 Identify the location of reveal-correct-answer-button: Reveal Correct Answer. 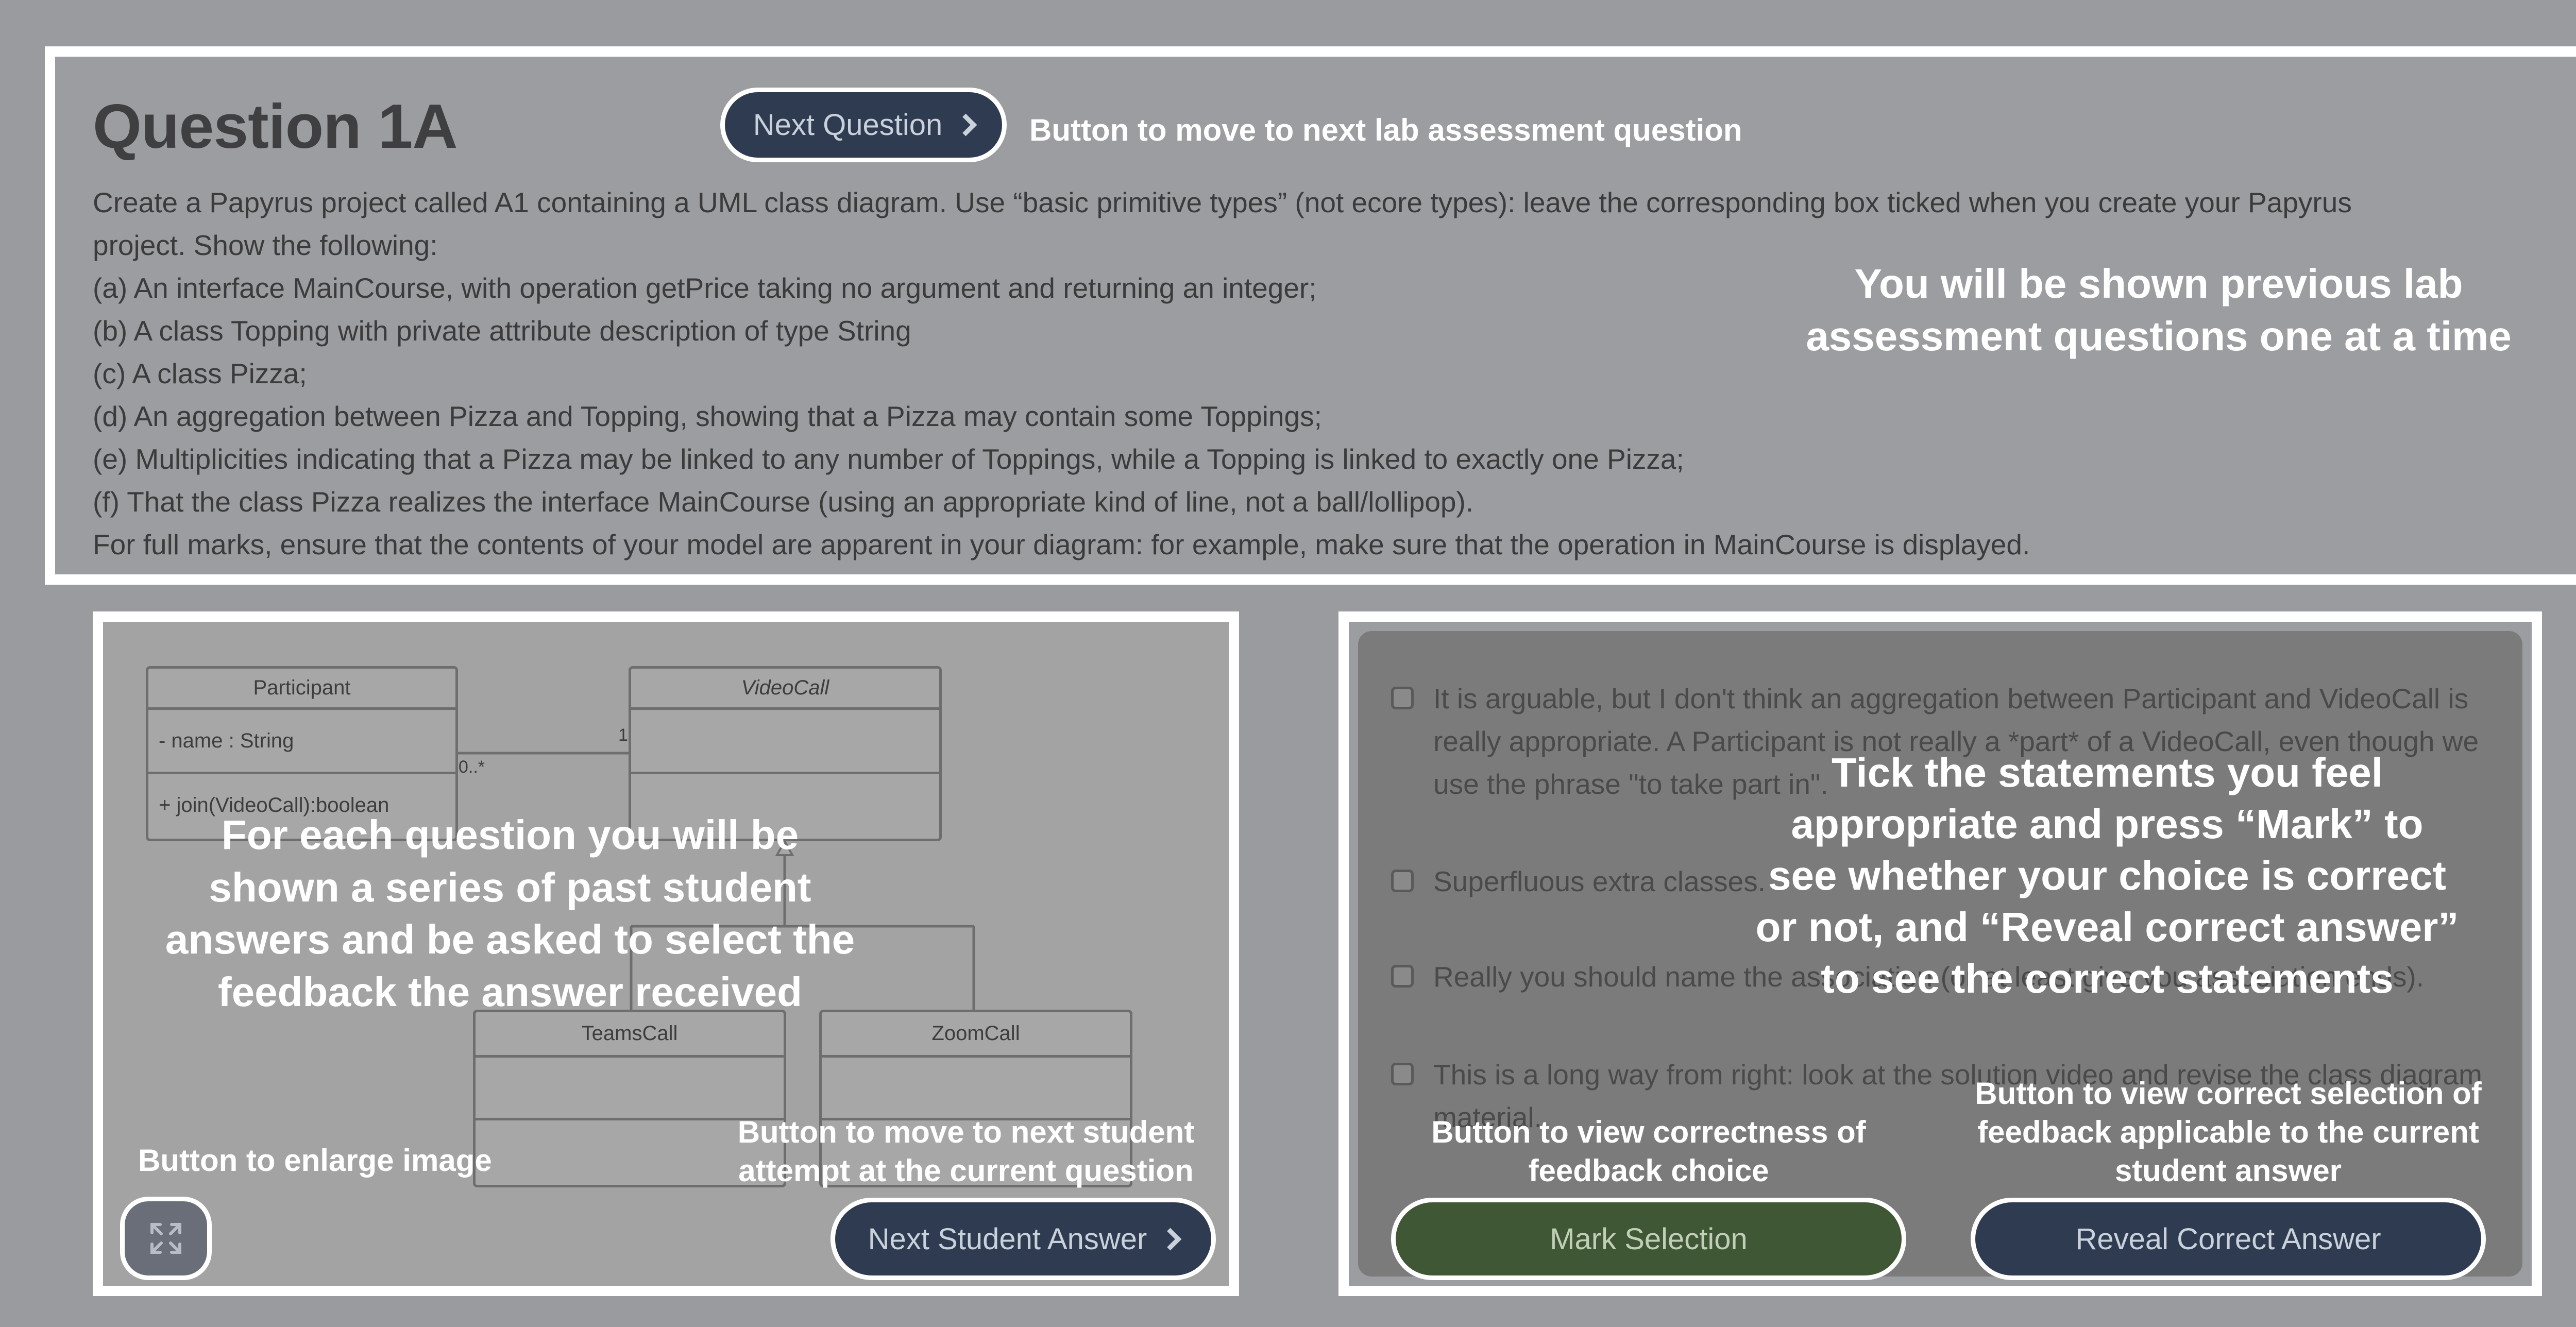
(2228, 1239).